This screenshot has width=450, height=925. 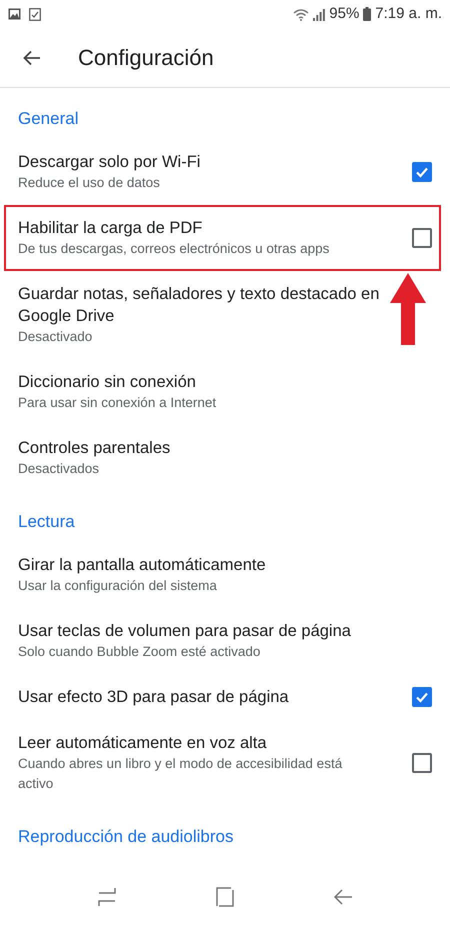 I want to click on setting-title: Controles parentales, so click(x=95, y=448).